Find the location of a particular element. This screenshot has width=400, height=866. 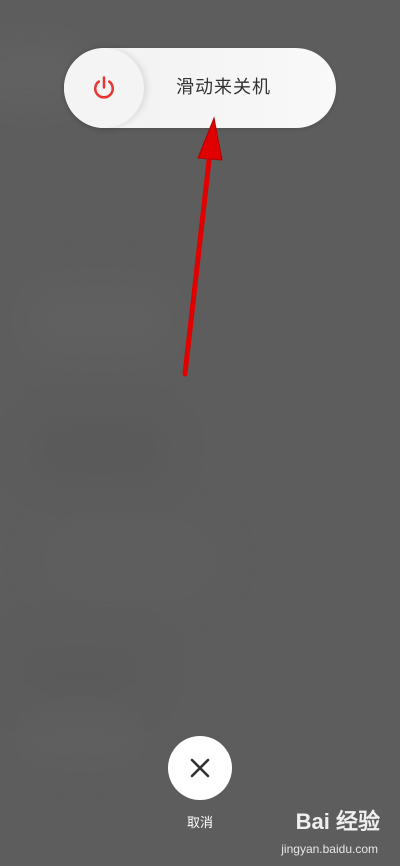

power-icon is located at coordinates (104, 87).